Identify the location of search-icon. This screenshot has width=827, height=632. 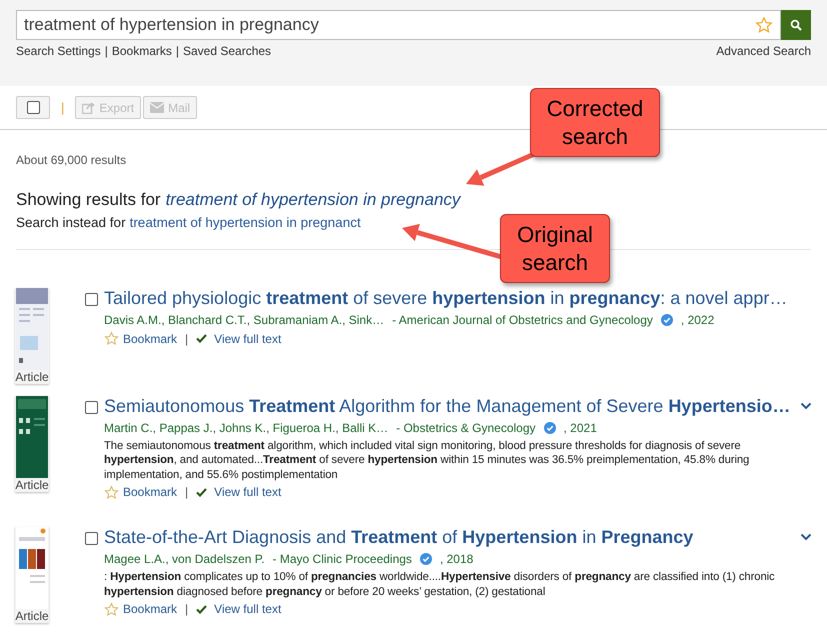
(796, 25).